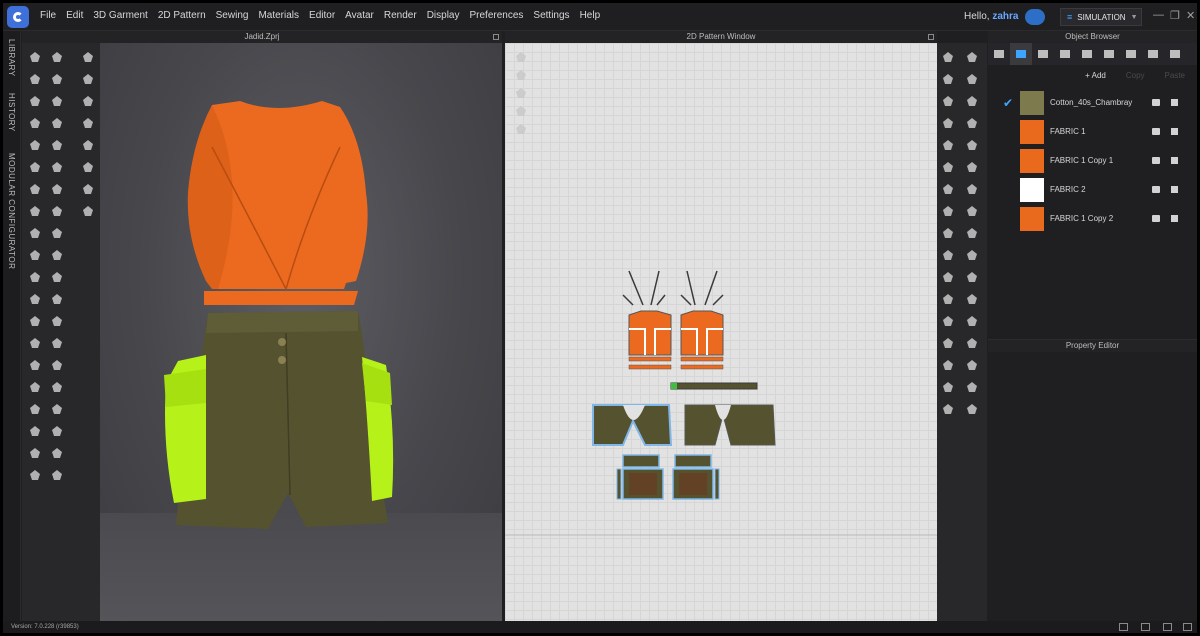 The height and width of the screenshot is (636, 1200). What do you see at coordinates (1092, 161) in the screenshot?
I see `fabric-list-item: FABRIC 1 Copy 1` at bounding box center [1092, 161].